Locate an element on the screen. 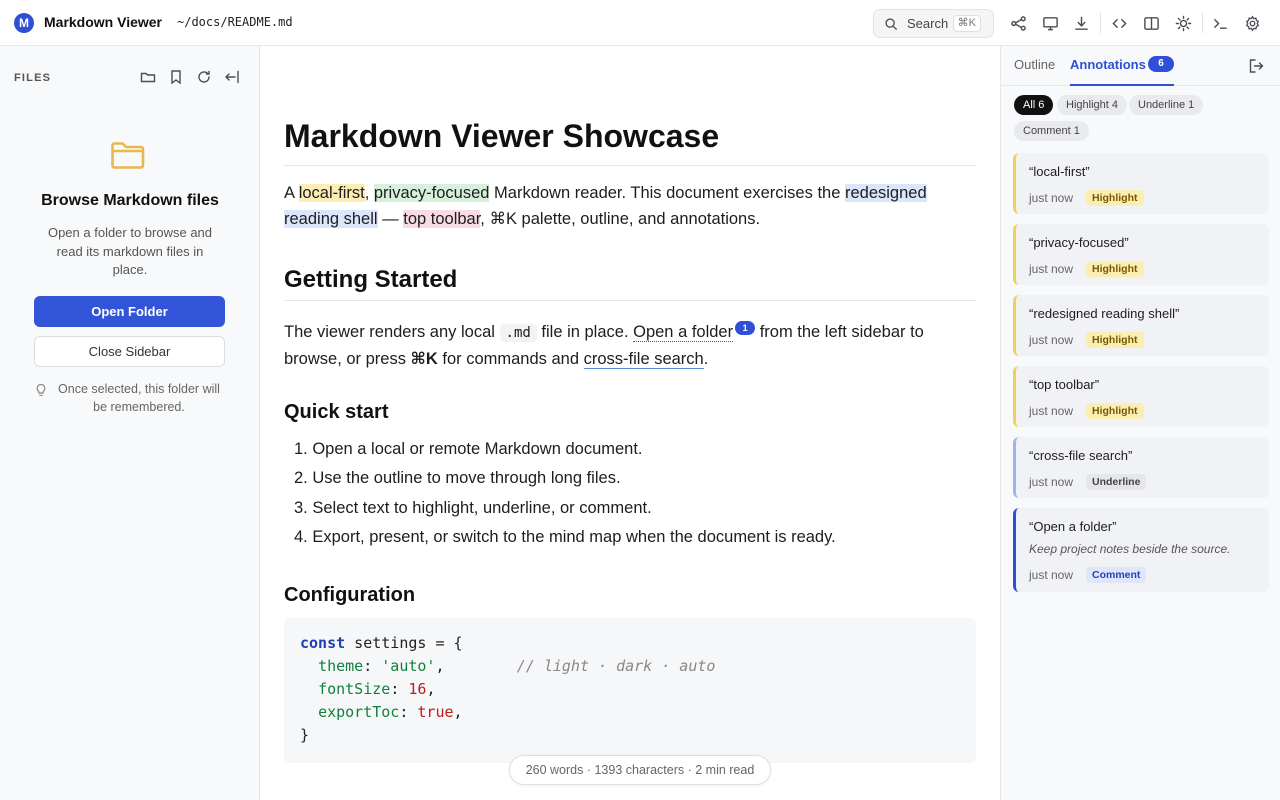 The height and width of the screenshot is (800, 1280). search-label: Search is located at coordinates (928, 23).